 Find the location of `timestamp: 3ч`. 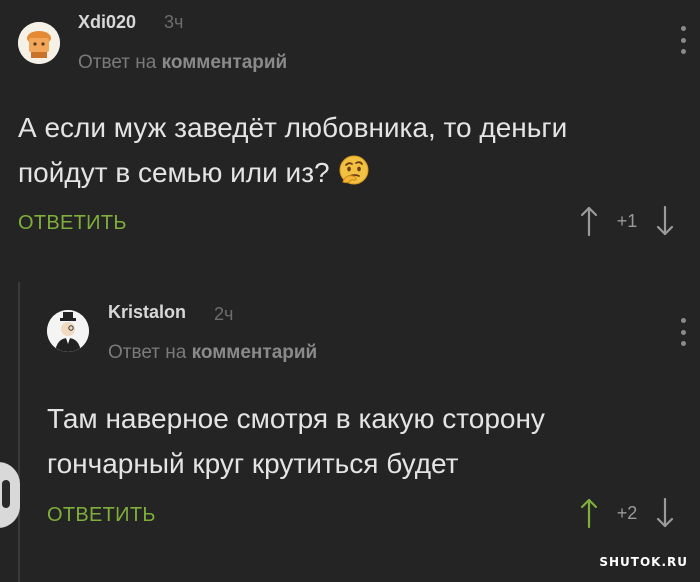

timestamp: 3ч is located at coordinates (174, 22).